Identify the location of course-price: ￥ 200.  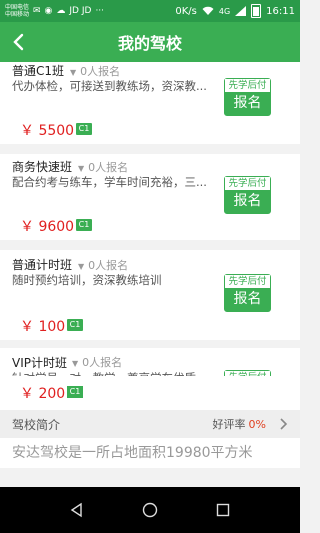
(43, 394).